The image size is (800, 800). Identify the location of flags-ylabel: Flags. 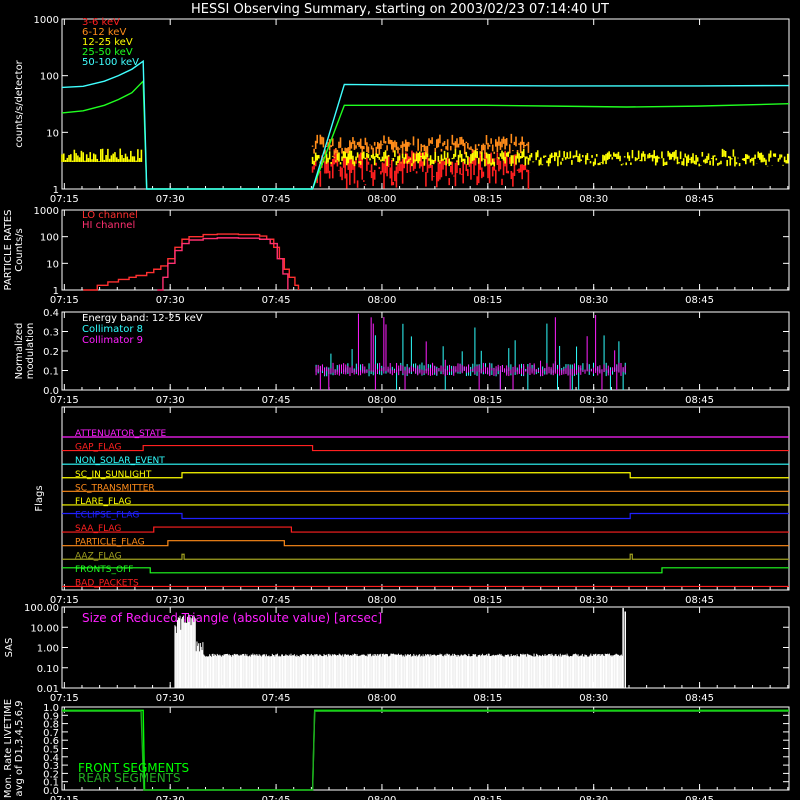
(39, 498).